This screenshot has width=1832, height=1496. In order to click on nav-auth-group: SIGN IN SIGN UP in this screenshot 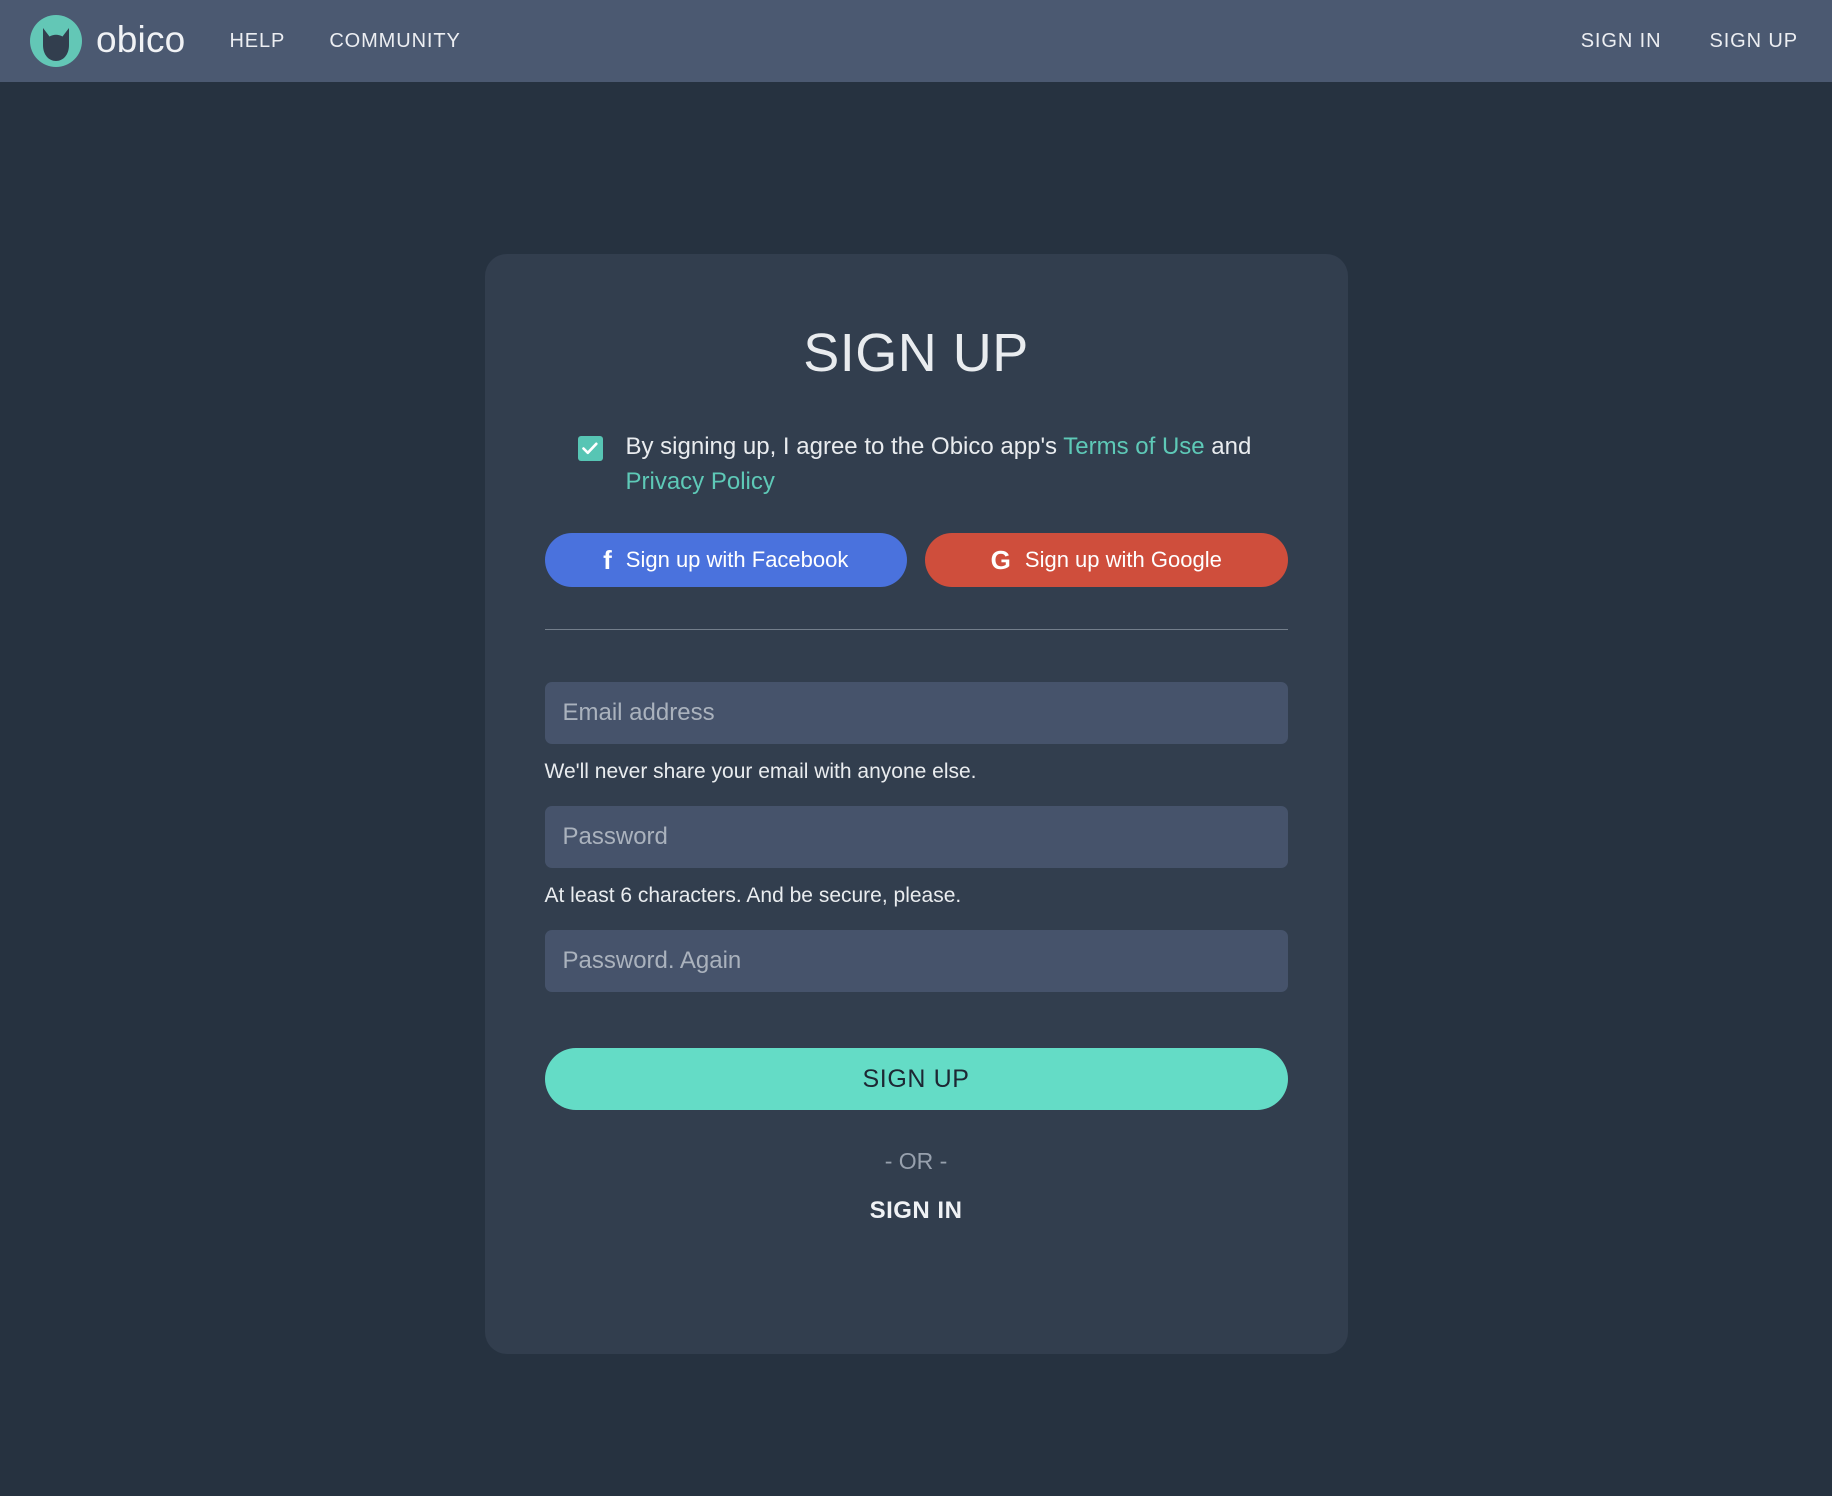, I will do `click(1689, 41)`.